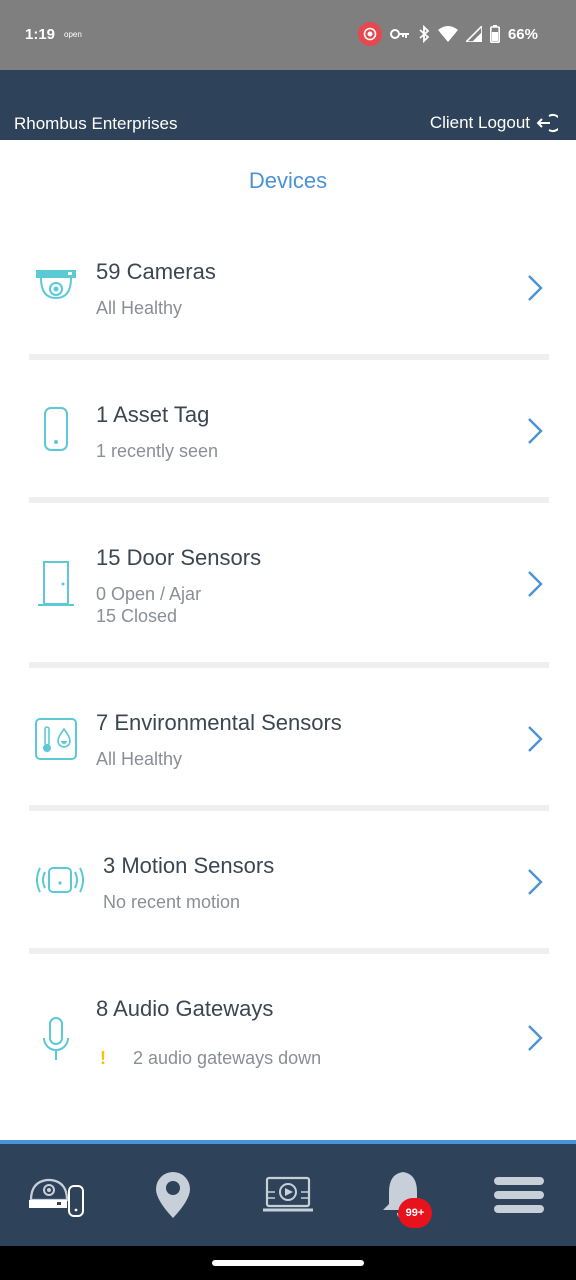 The height and width of the screenshot is (1280, 576). I want to click on device-title: 7 Environmental Sensors, so click(219, 722).